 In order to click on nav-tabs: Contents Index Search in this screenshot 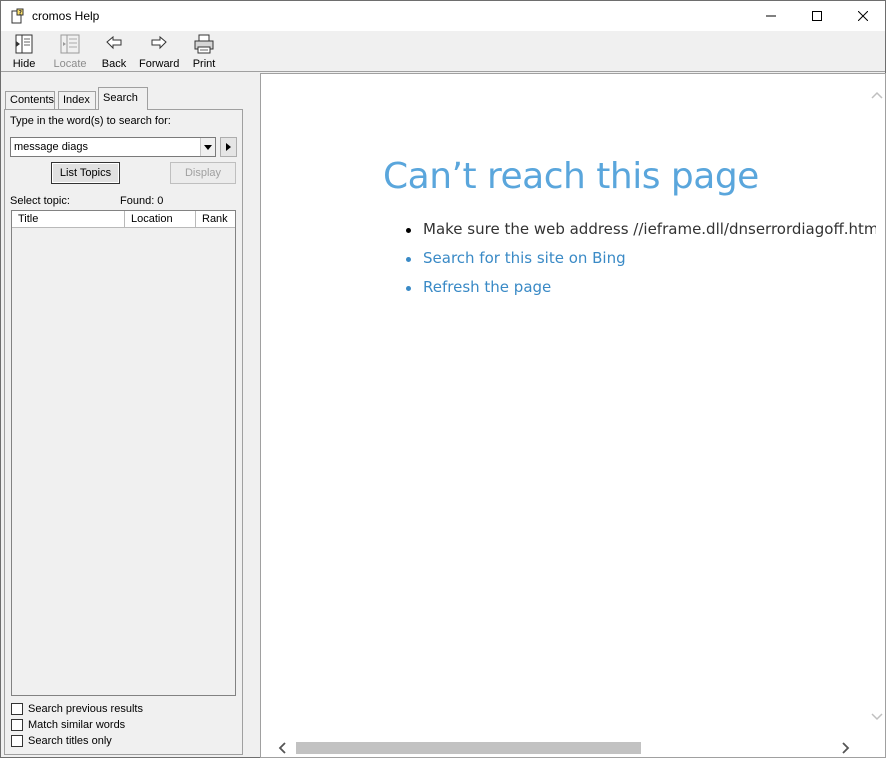, I will do `click(125, 98)`.